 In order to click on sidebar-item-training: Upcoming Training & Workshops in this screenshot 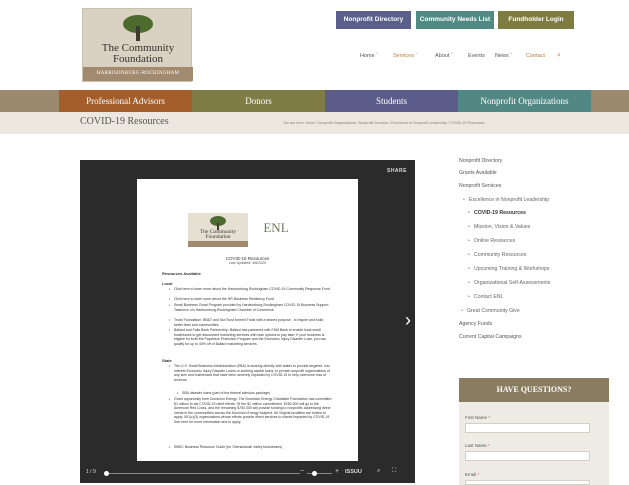, I will do `click(508, 269)`.